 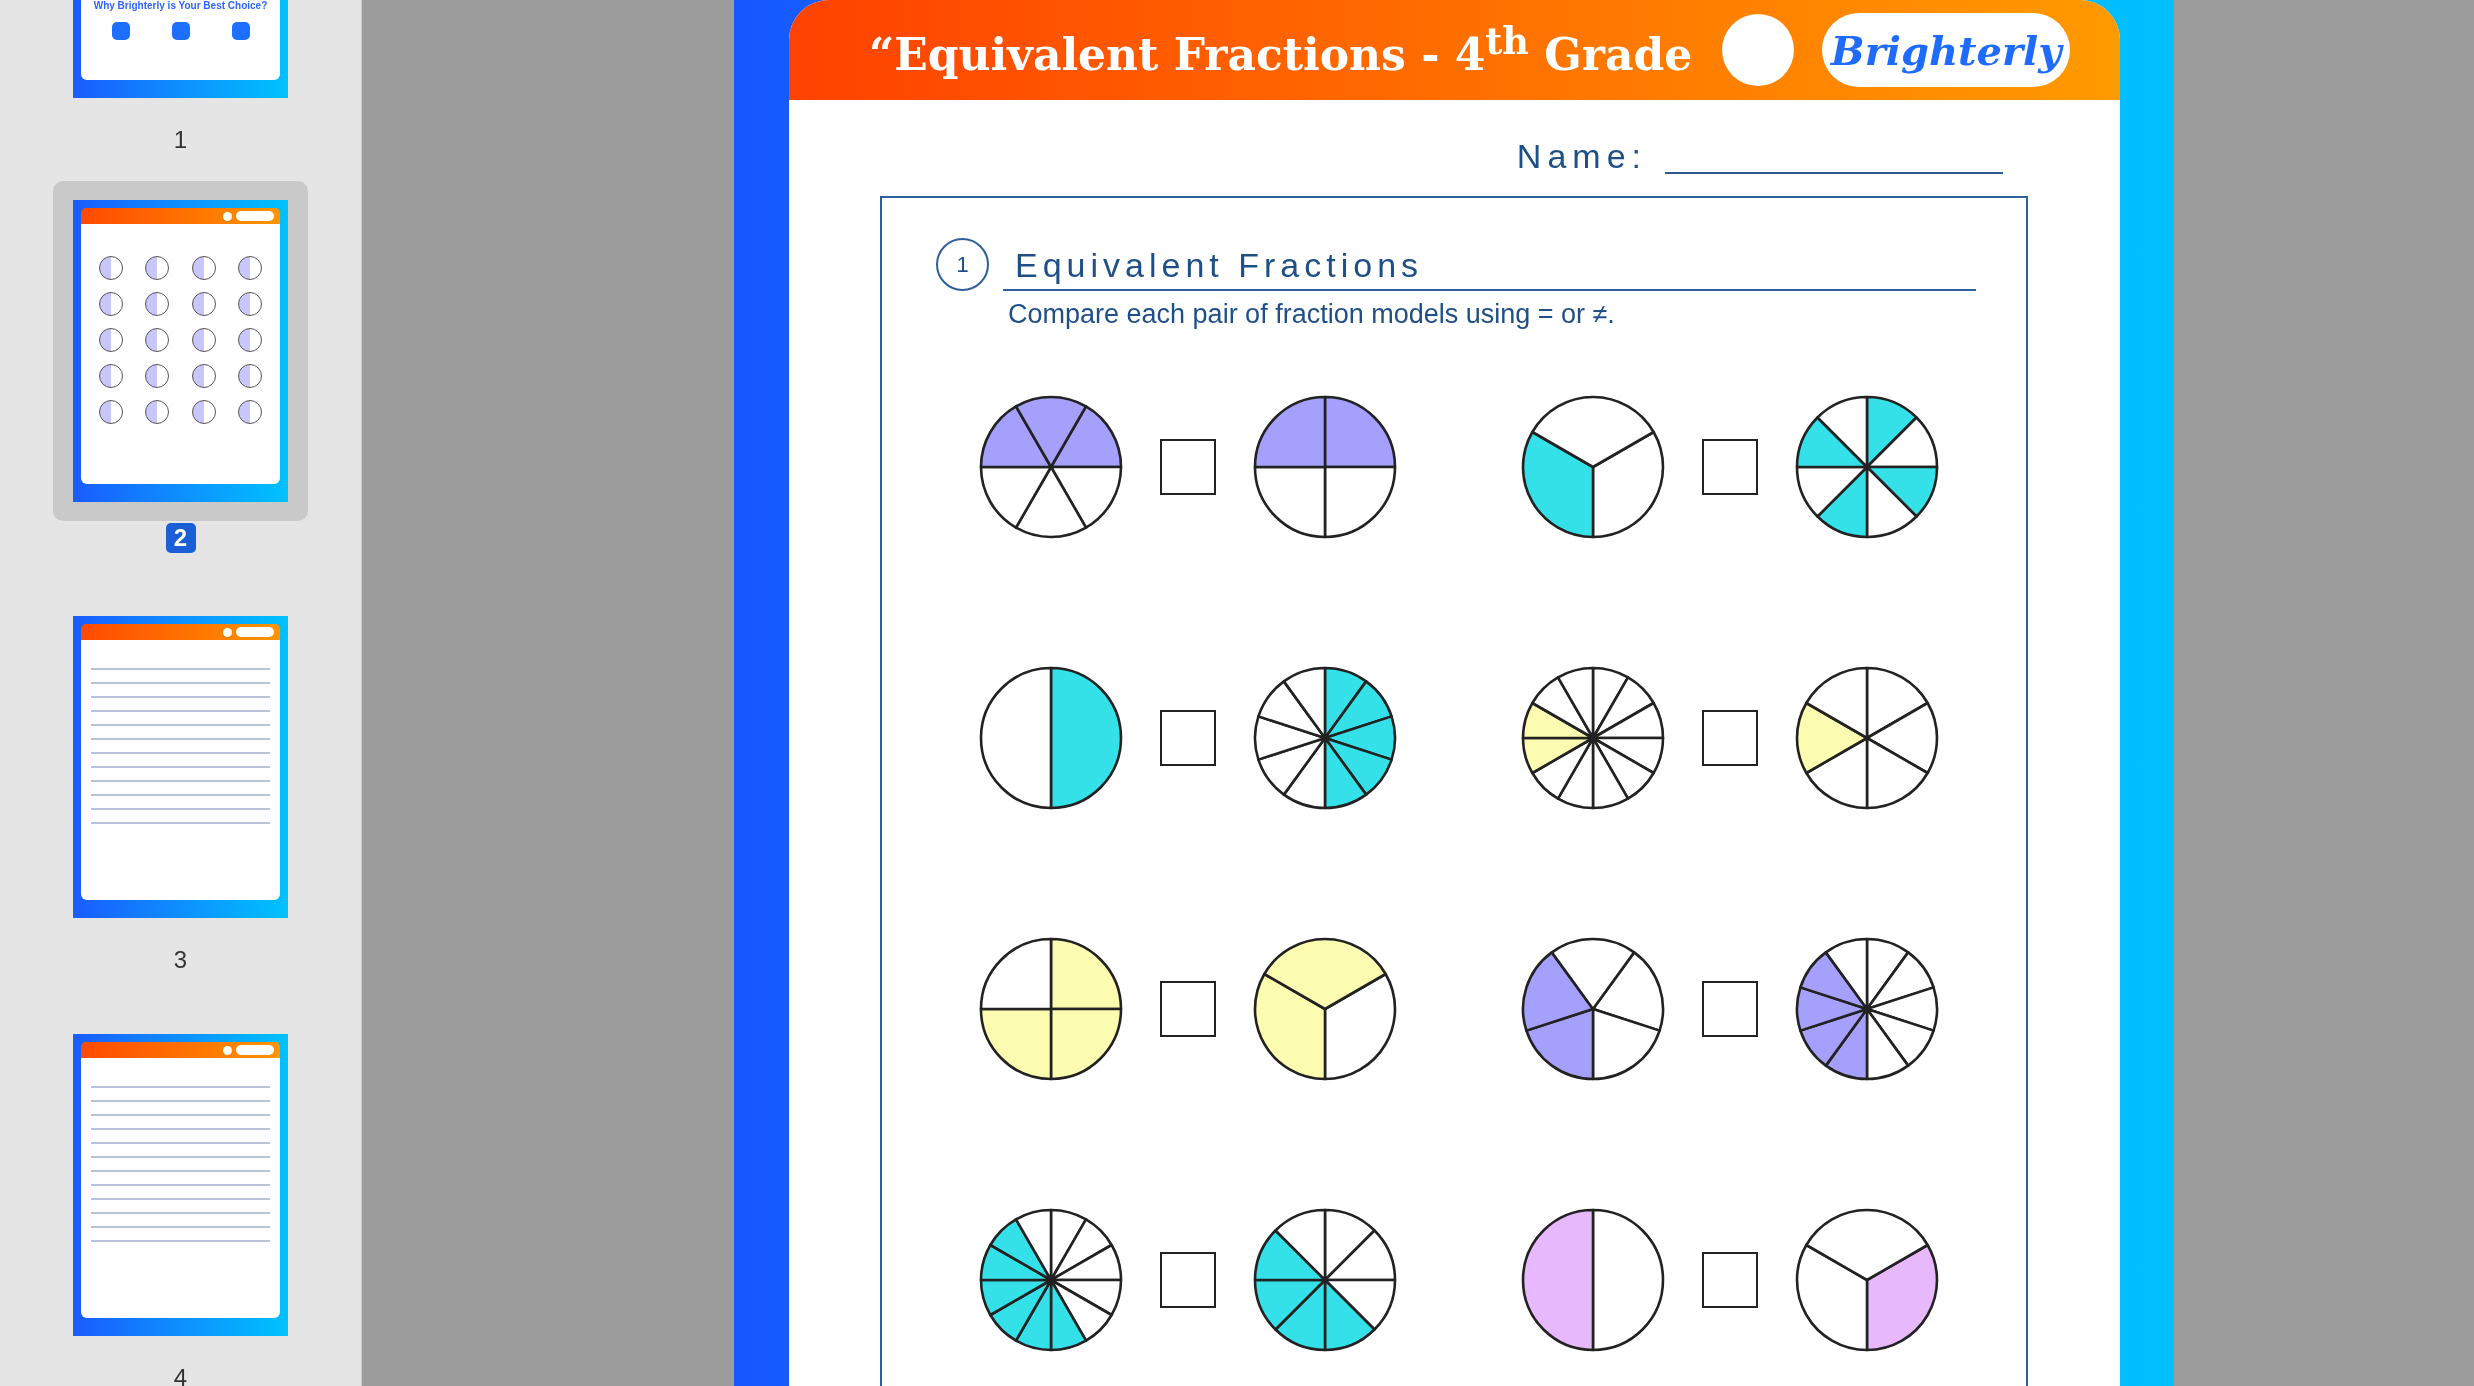 I want to click on thumbnail-heading: Why Brighterly is Your Best Choice?, so click(x=180, y=6).